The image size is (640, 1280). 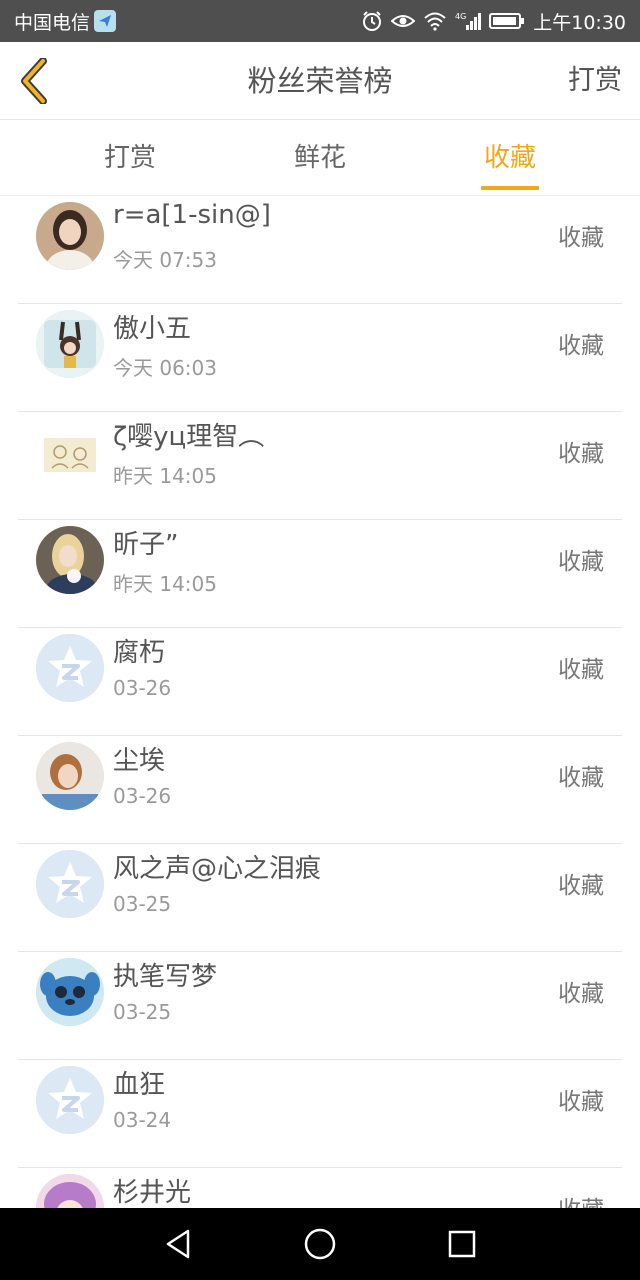 I want to click on clock: 上午10:30, so click(x=579, y=22).